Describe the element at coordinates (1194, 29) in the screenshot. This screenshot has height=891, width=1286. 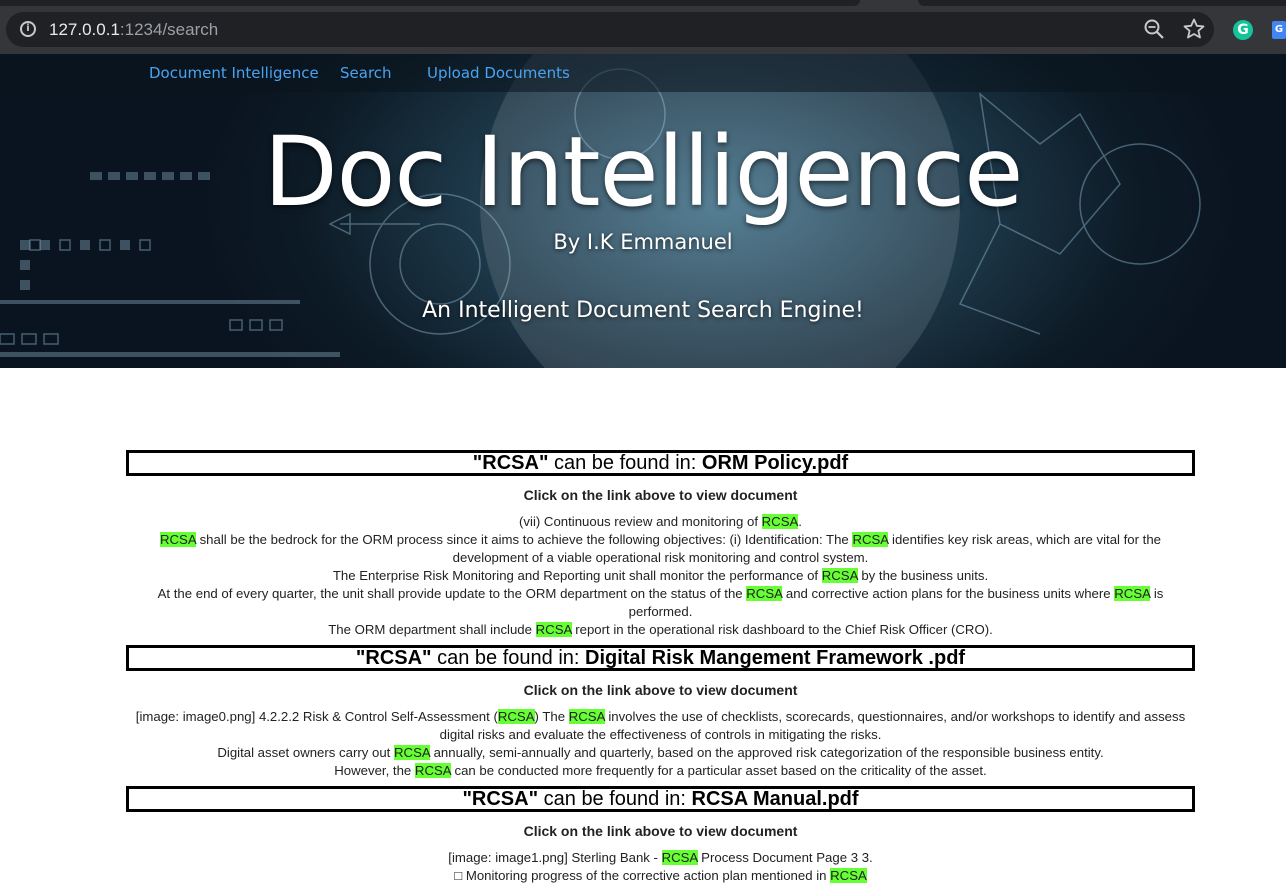
I see `bookmark-star-icon` at that location.